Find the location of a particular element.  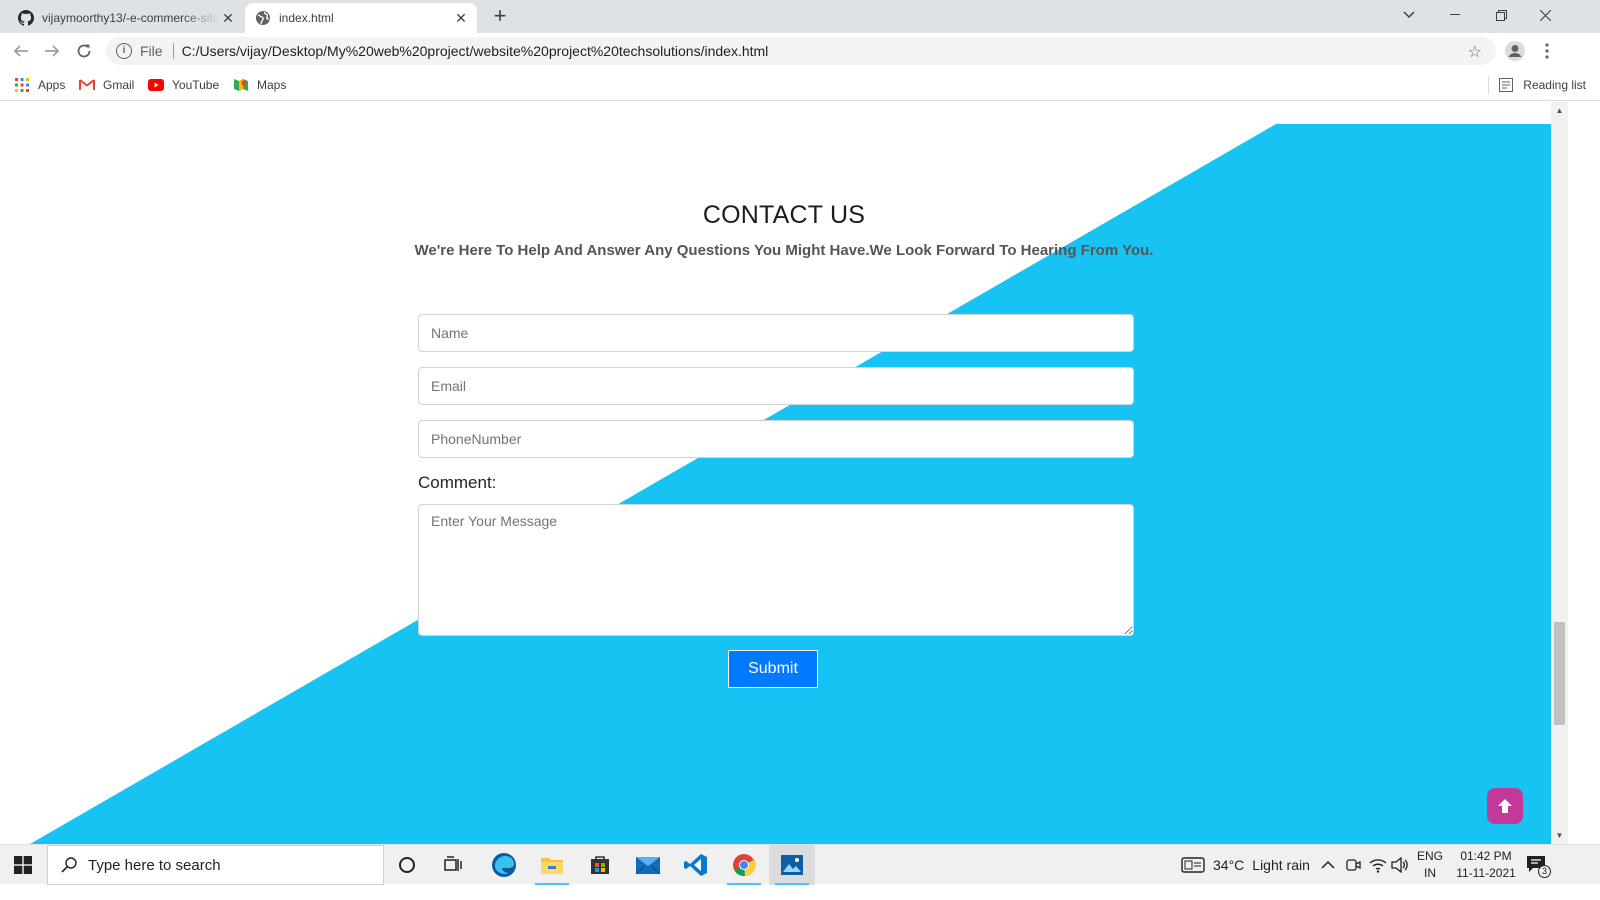

volume-icon is located at coordinates (1400, 865).